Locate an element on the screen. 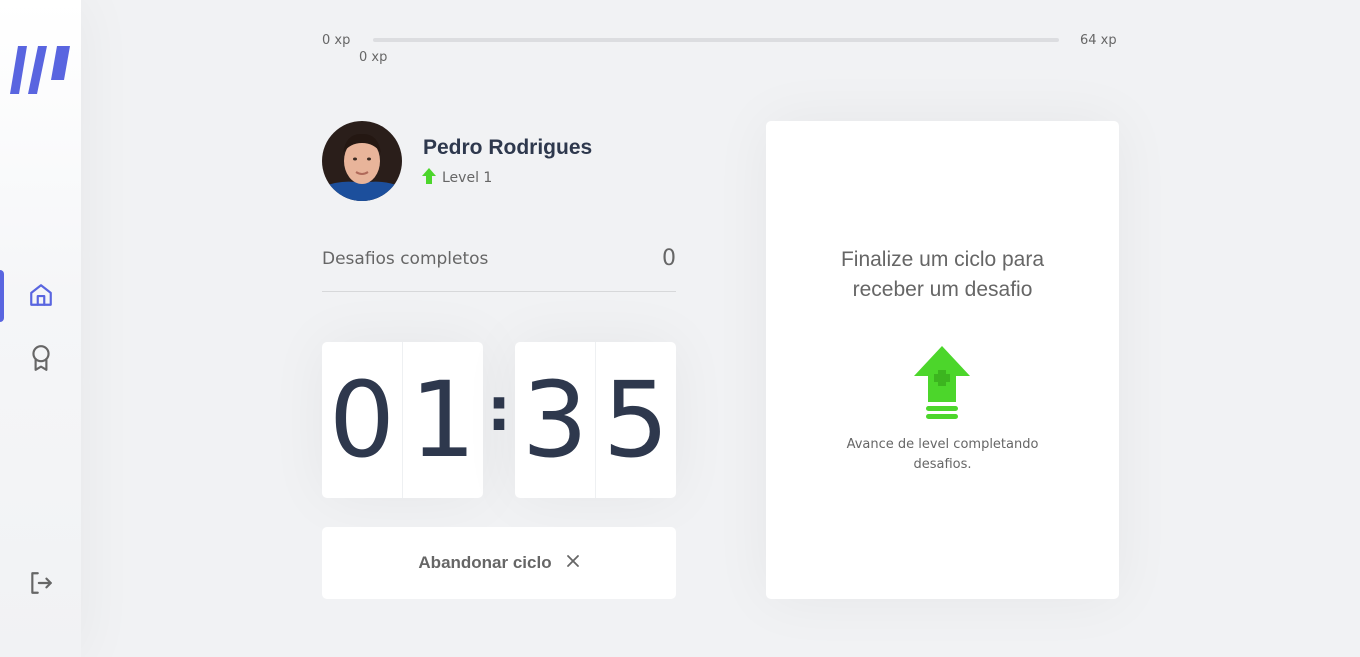 Image resolution: width=1360 pixels, height=657 pixels. avatar is located at coordinates (362, 161).